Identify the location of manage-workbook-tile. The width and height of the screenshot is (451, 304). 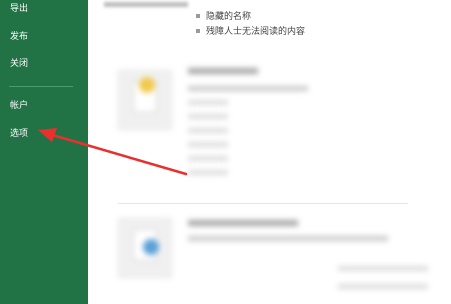
(145, 100).